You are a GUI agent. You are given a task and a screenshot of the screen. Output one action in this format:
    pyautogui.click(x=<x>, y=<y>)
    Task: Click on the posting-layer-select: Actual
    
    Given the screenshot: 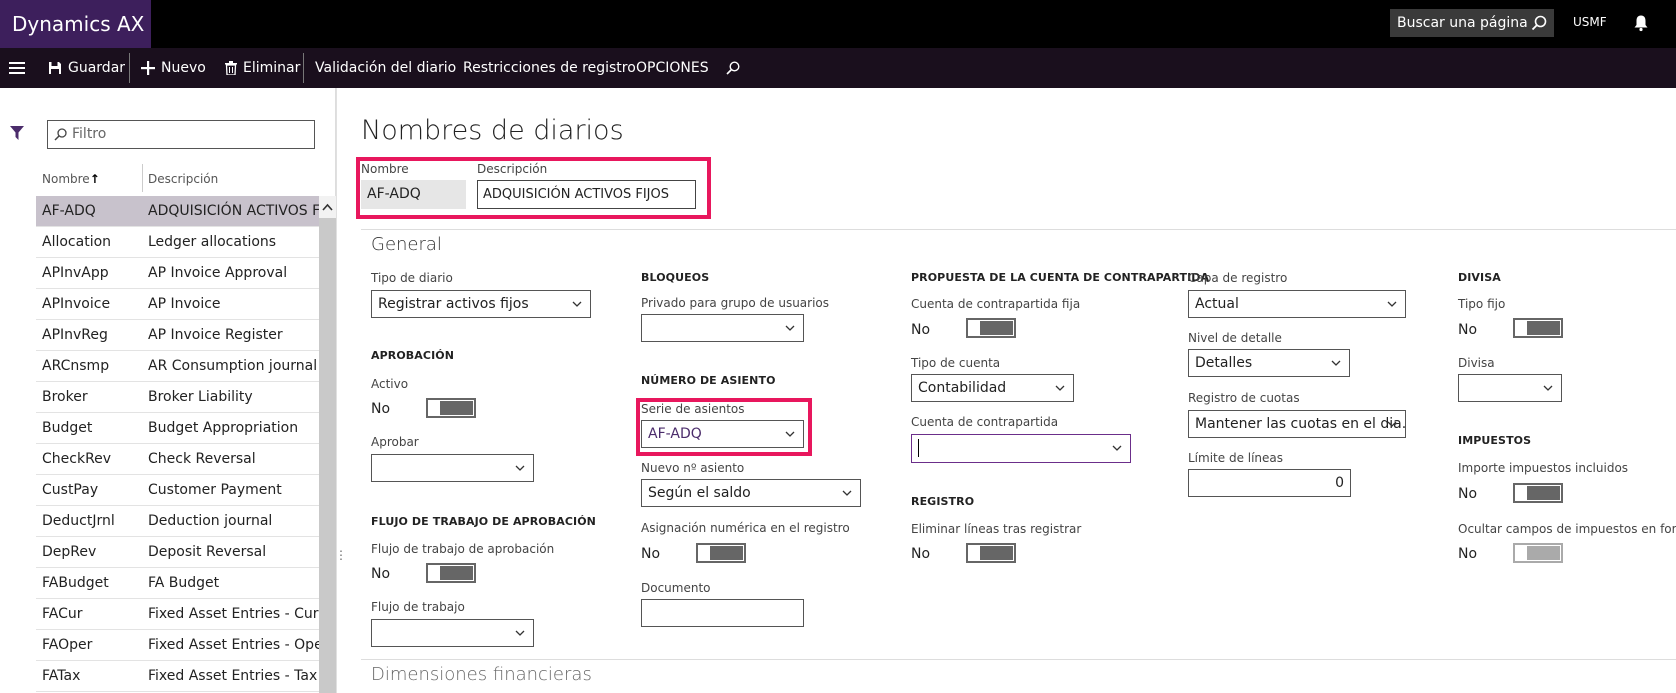 What is the action you would take?
    pyautogui.click(x=1297, y=304)
    